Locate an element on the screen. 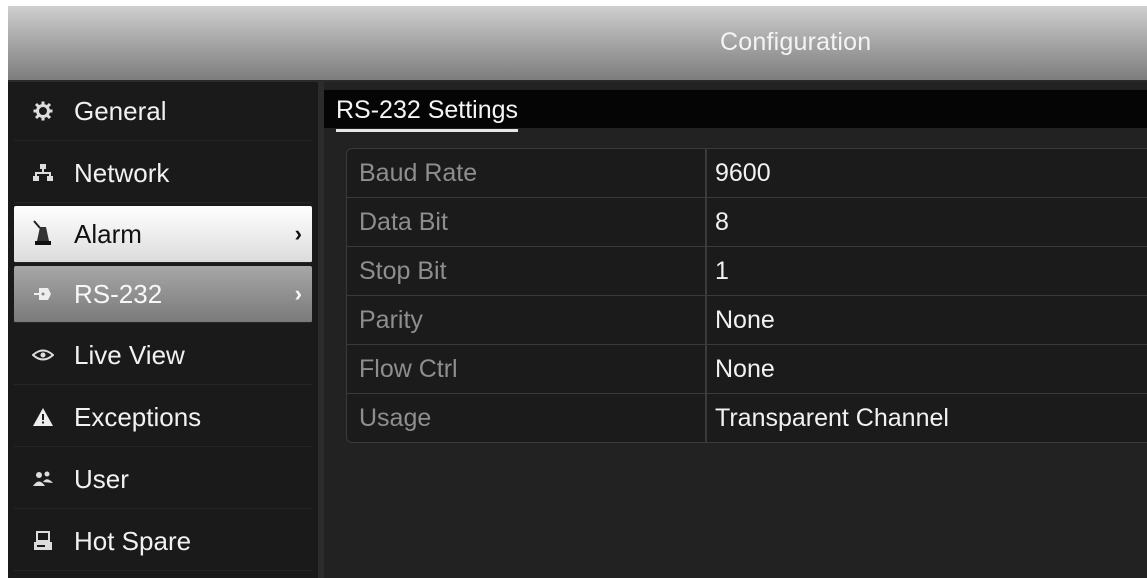  setting-row-baud-rate: Baud Rate 9600 is located at coordinates (747, 173).